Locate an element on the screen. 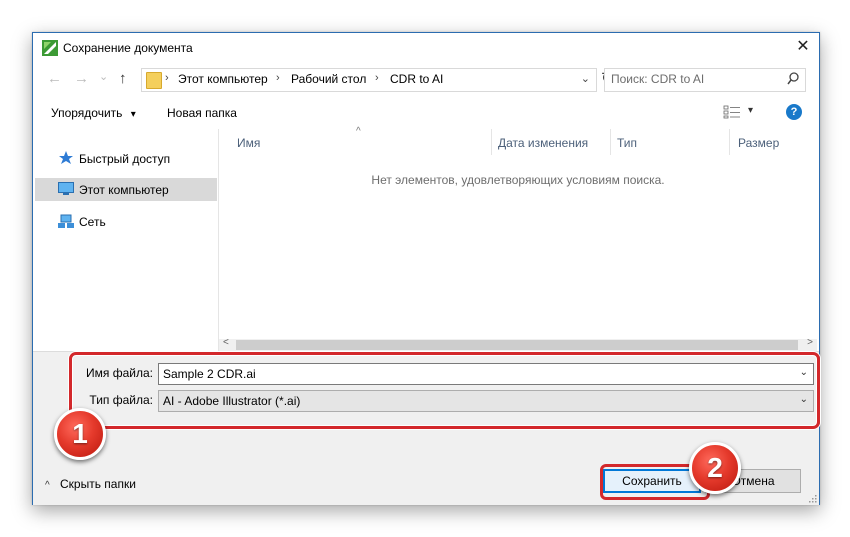  back-button: ← is located at coordinates (54, 79).